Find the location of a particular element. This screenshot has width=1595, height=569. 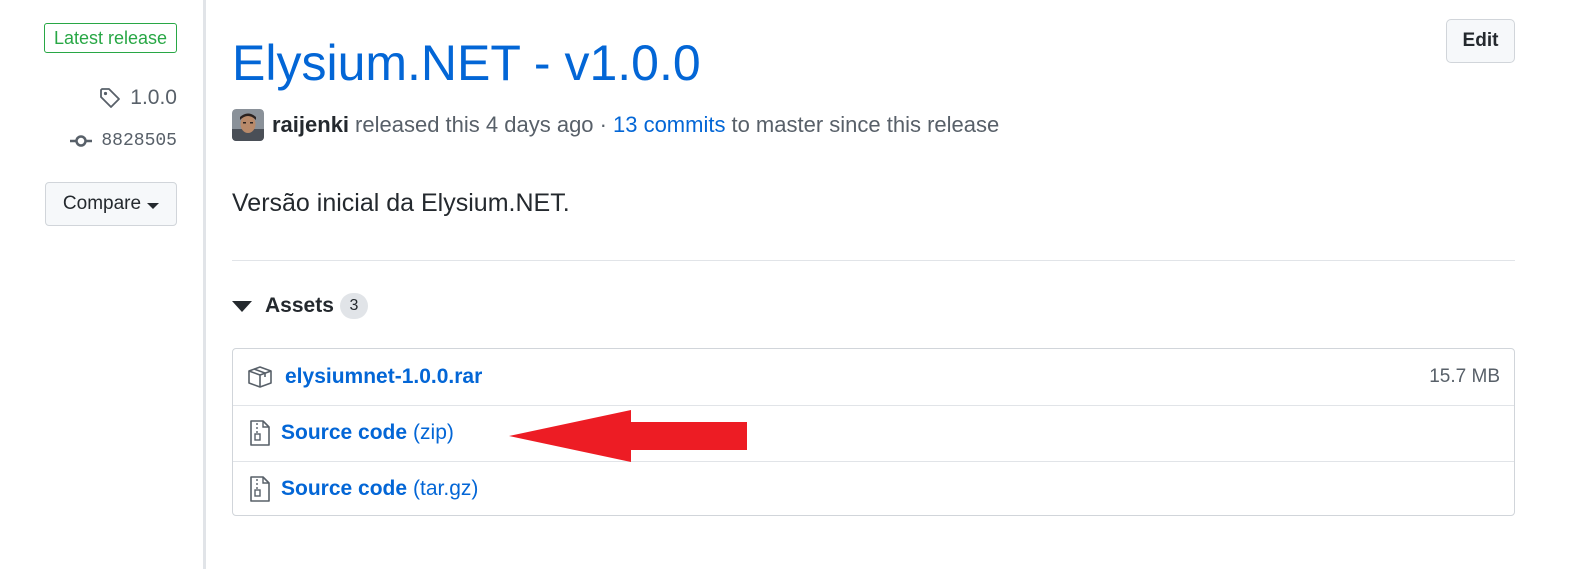

source-targz-link: Source code (tar.gz) is located at coordinates (379, 489).